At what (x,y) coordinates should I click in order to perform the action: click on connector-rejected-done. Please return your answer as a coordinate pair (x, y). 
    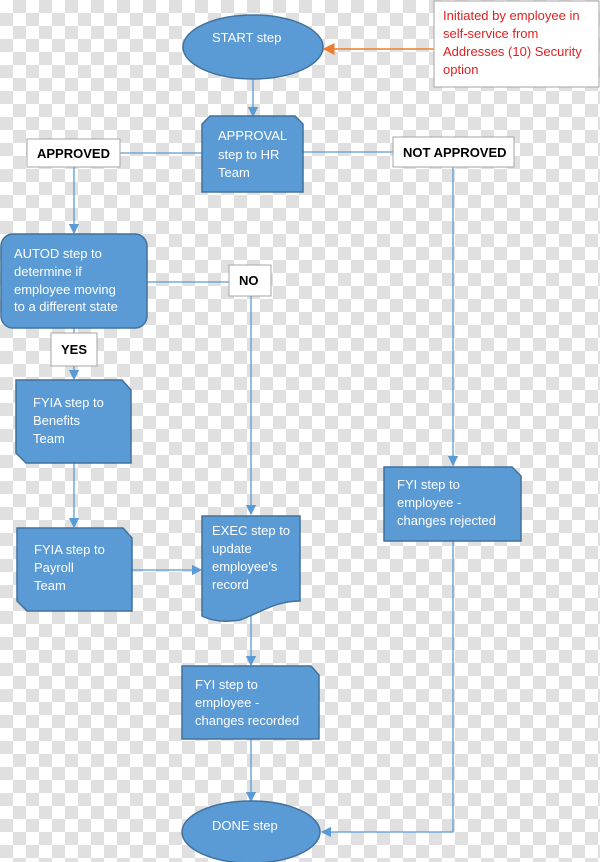
    Looking at the image, I should click on (387, 689).